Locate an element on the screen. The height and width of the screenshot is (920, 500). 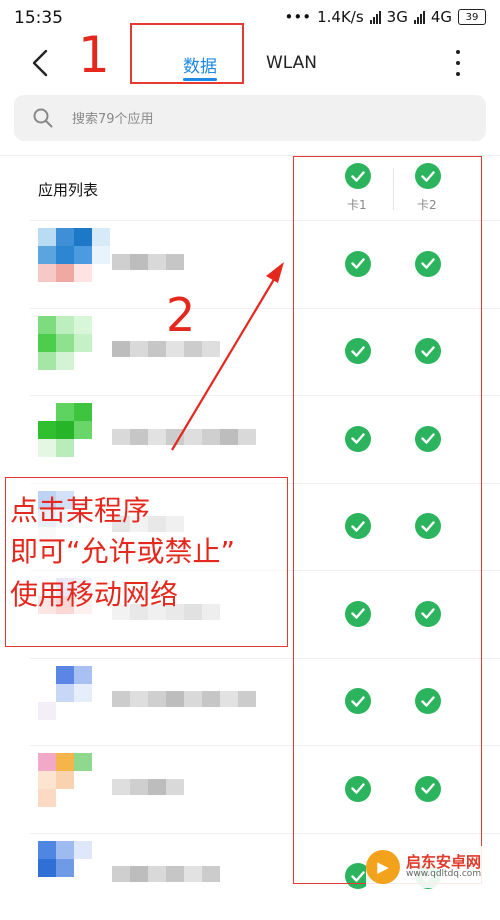
watermark-title: 启东安卓网 is located at coordinates (443, 862).